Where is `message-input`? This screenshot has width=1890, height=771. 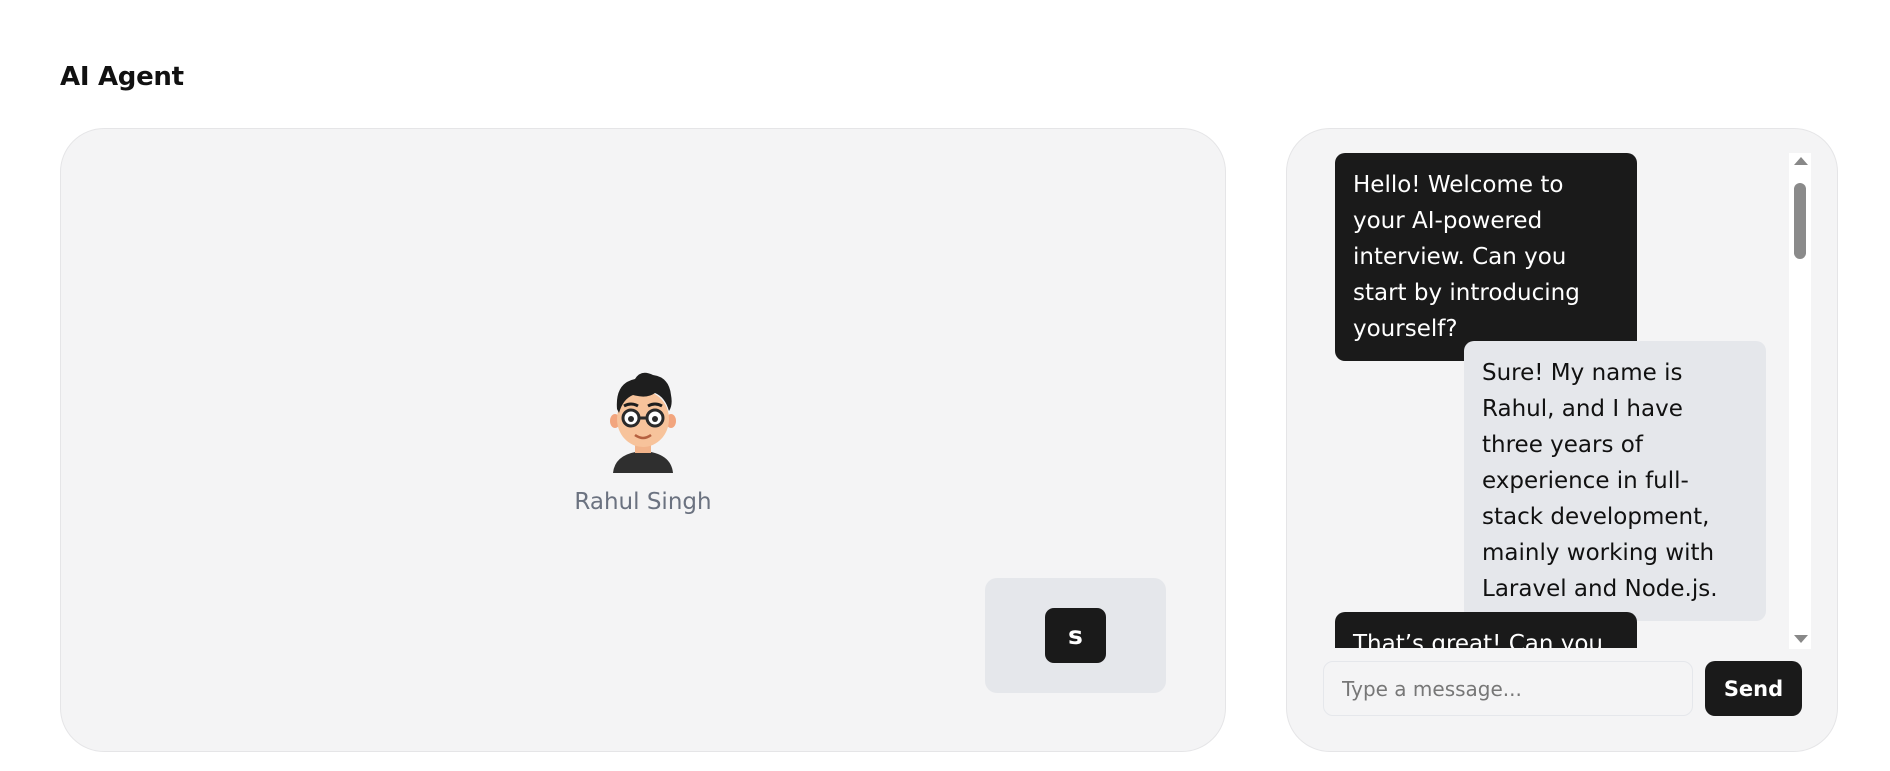 message-input is located at coordinates (1508, 688).